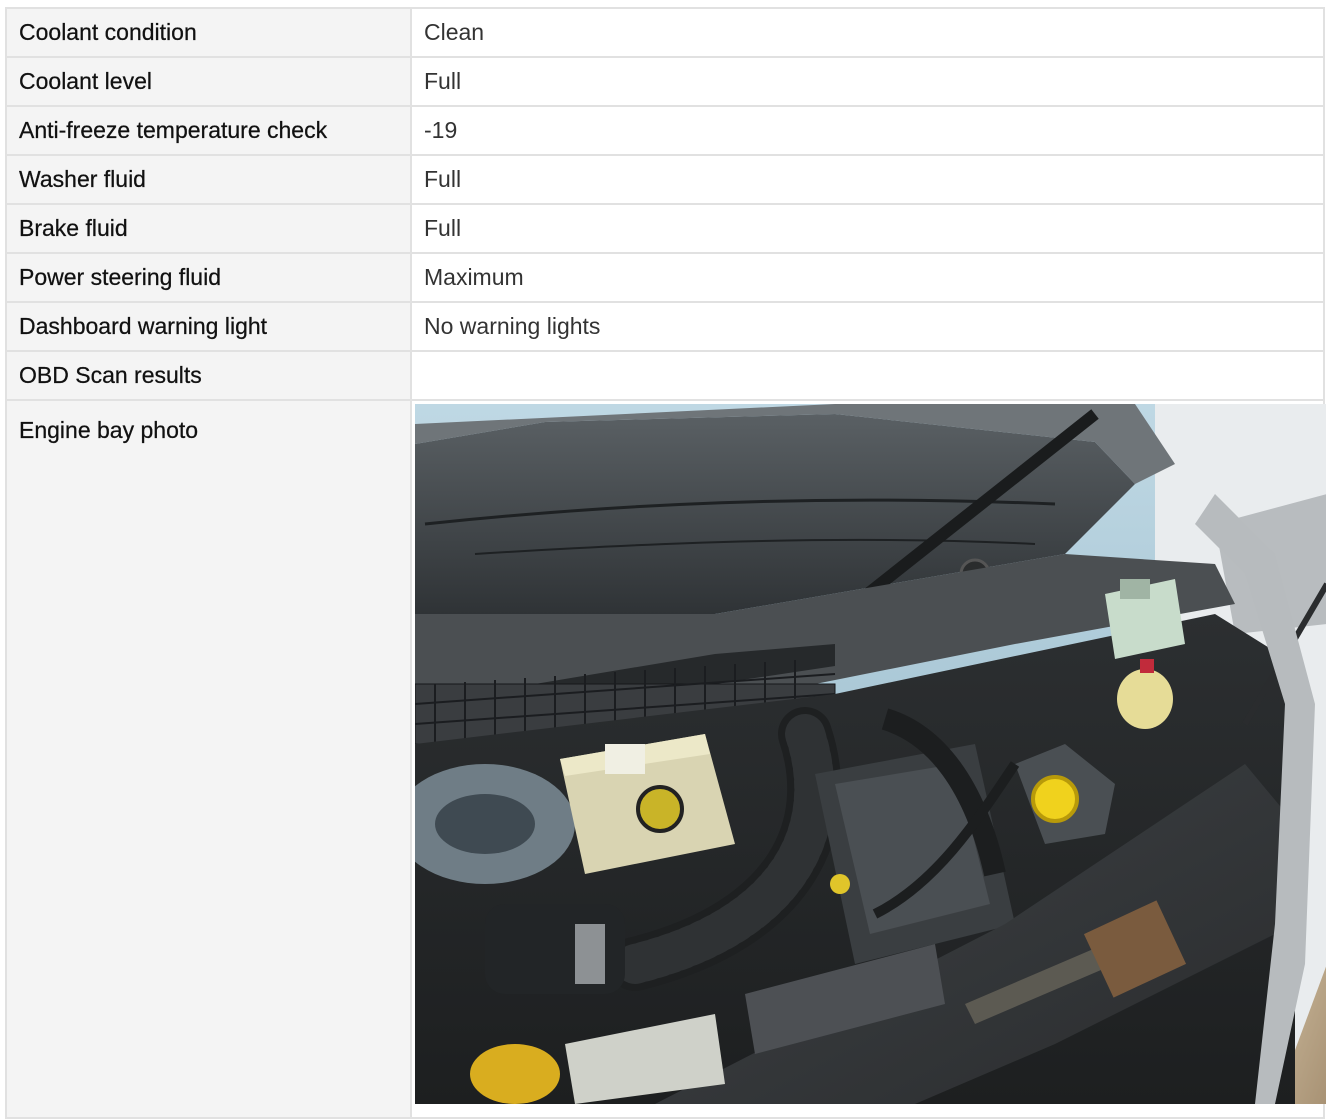 The width and height of the screenshot is (1326, 1119). What do you see at coordinates (208, 179) in the screenshot?
I see `row-label: Washer fluid` at bounding box center [208, 179].